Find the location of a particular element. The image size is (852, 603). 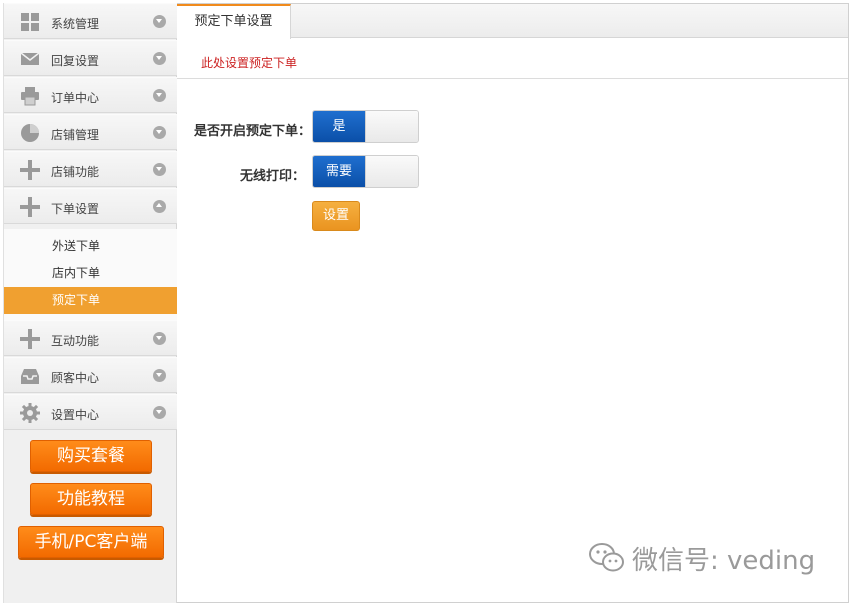

menu-item-label: 设置中心 is located at coordinates (75, 415).